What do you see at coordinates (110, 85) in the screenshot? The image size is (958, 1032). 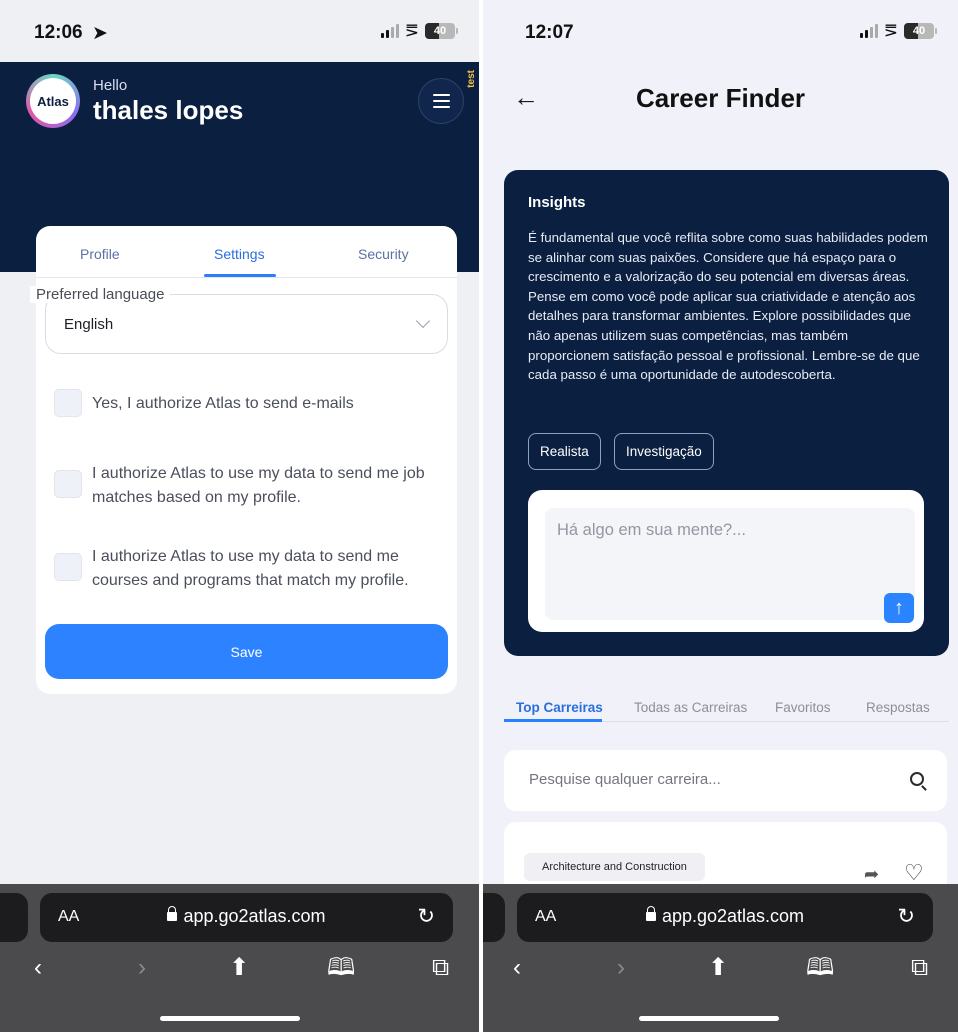 I see `greeting-text: Hello` at bounding box center [110, 85].